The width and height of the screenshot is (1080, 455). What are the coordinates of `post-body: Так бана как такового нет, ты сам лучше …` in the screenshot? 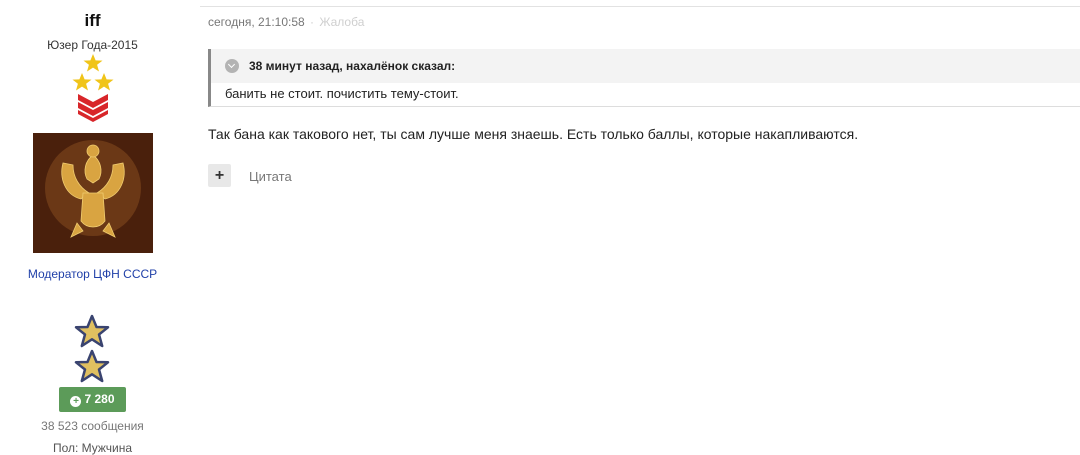 It's located at (533, 134).